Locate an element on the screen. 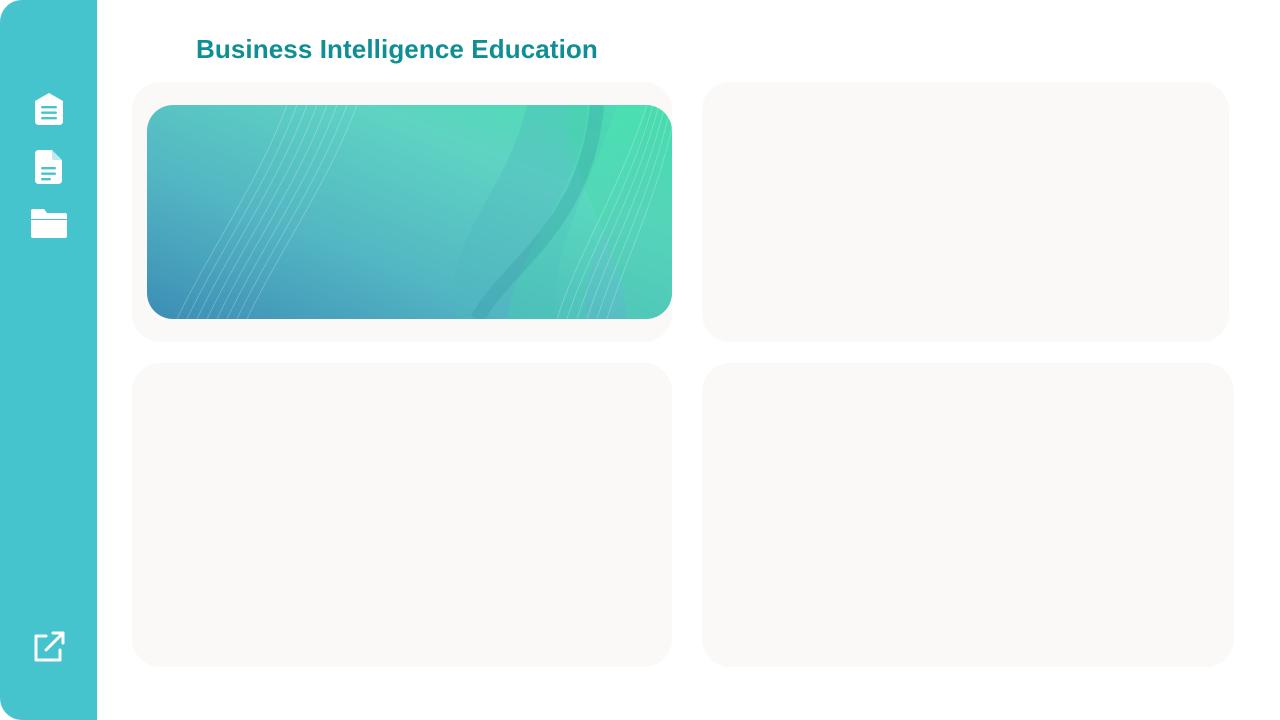  external-link-icon is located at coordinates (49, 646).